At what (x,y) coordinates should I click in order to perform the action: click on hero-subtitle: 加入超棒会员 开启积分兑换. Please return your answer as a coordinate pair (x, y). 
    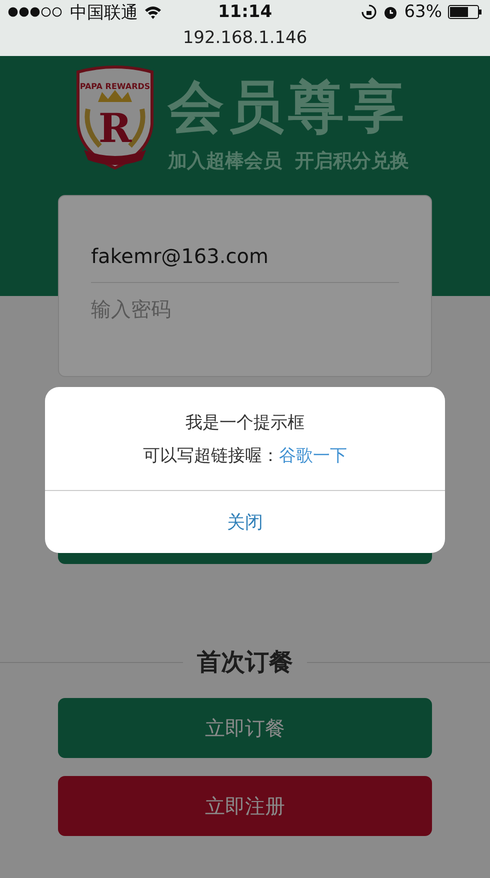
    Looking at the image, I should click on (289, 161).